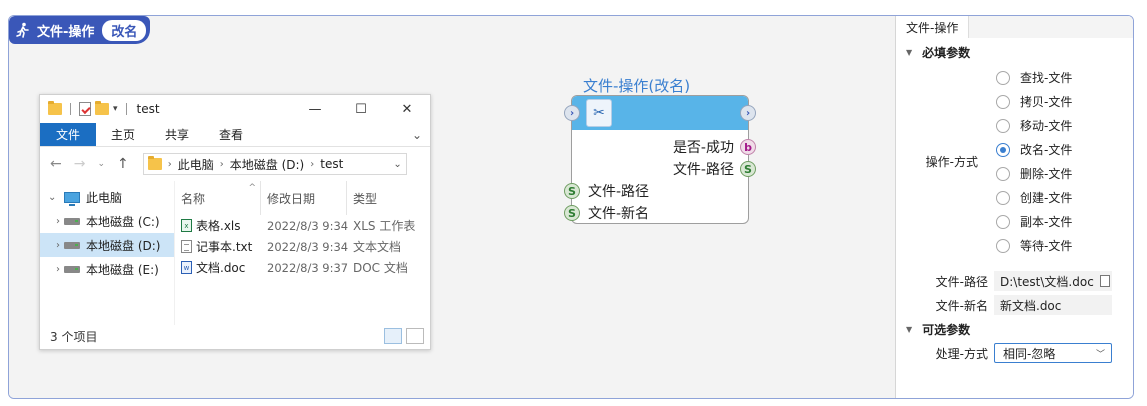 The width and height of the screenshot is (1147, 406). I want to click on nav-item-drive-e: › 本地磁盘 (E:), so click(107, 269).